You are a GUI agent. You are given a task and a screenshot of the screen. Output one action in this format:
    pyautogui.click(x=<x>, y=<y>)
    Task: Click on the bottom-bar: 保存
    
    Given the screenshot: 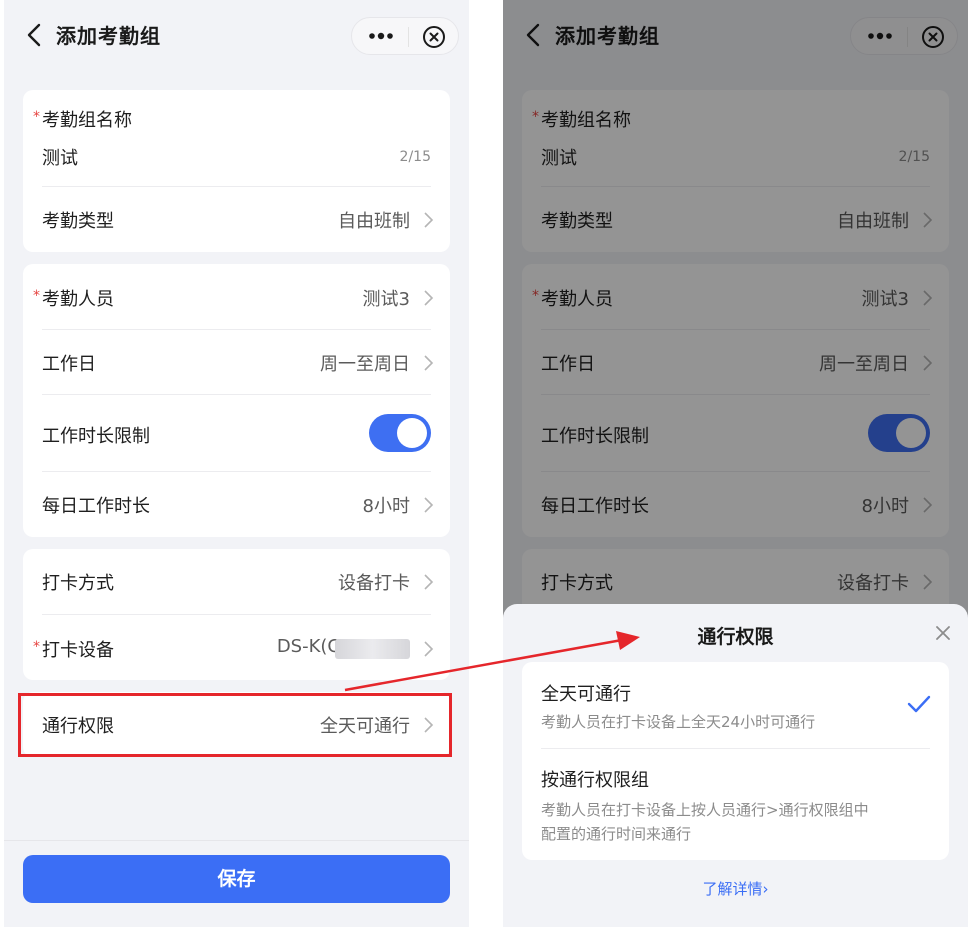 What is the action you would take?
    pyautogui.click(x=236, y=883)
    